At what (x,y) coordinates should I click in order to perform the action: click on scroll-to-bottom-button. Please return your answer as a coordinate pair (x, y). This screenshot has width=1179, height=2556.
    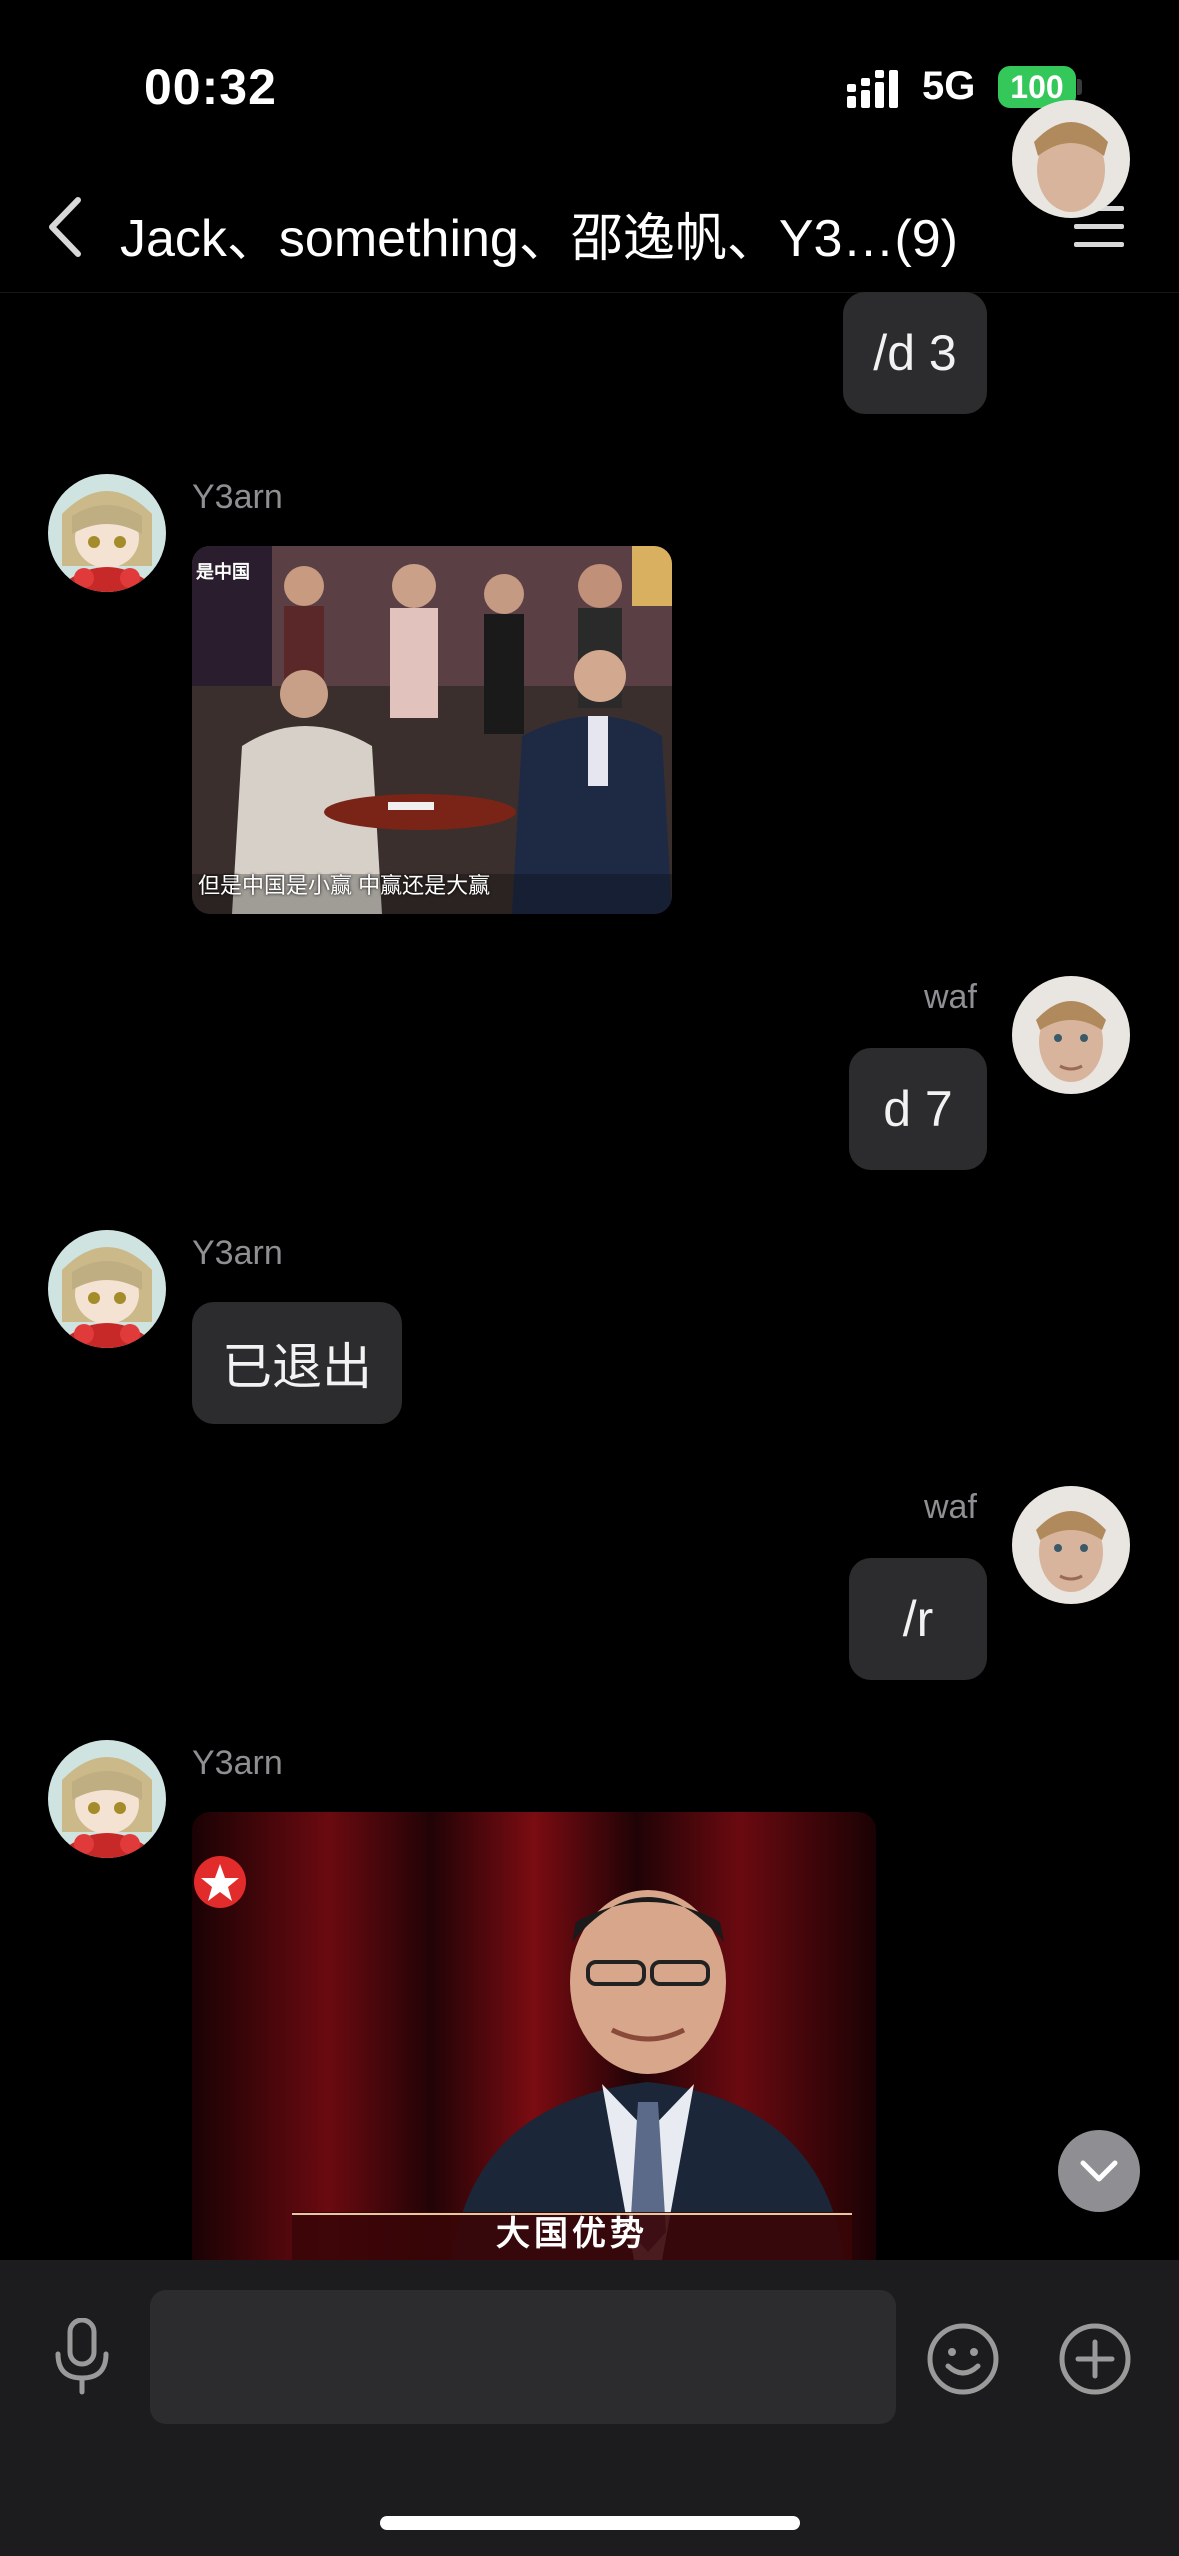
    Looking at the image, I should click on (1099, 2171).